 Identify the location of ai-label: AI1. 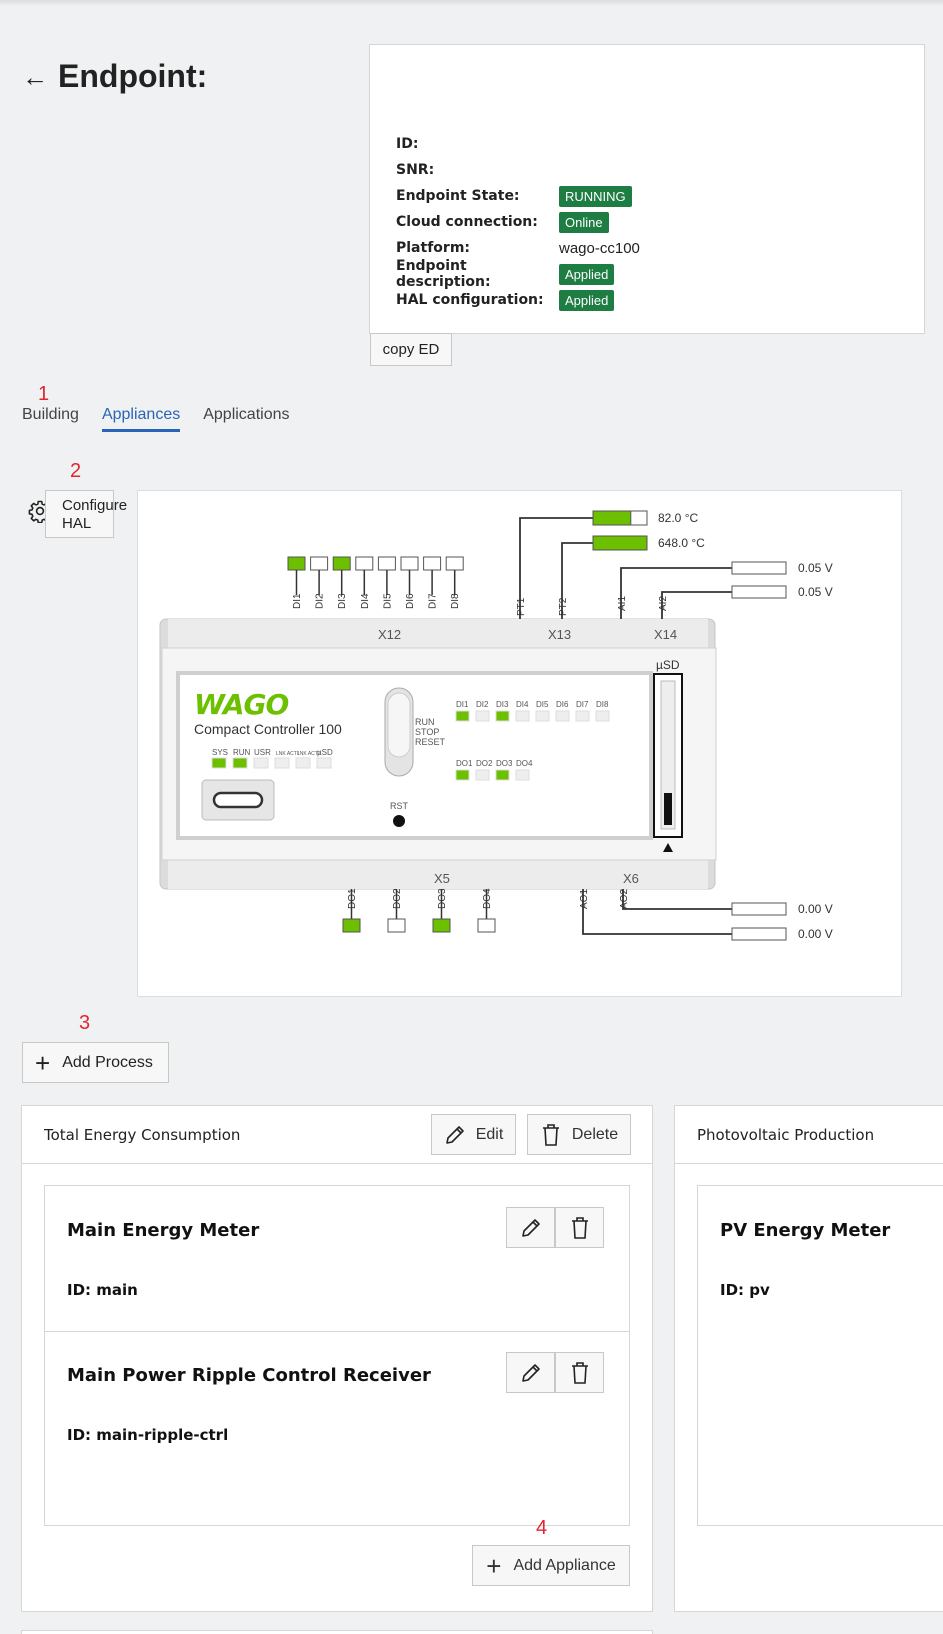
(622, 603).